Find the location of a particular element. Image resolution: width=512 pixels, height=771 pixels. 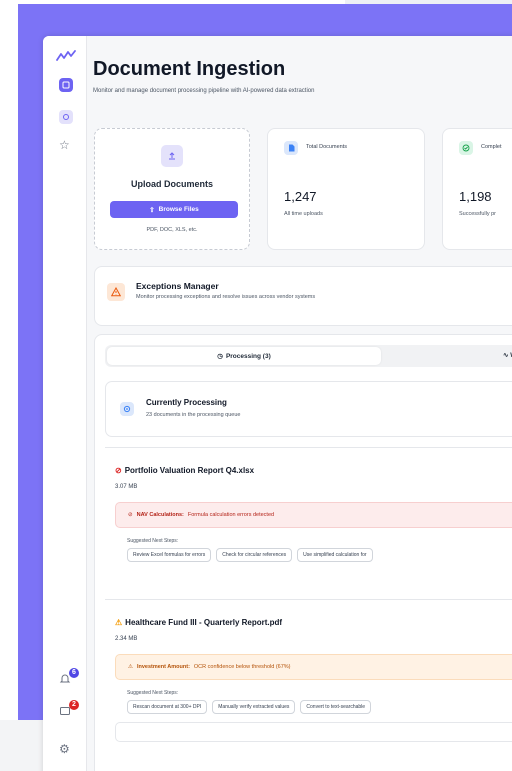

browse-files-button: ⇧ Browse Files is located at coordinates (174, 209).